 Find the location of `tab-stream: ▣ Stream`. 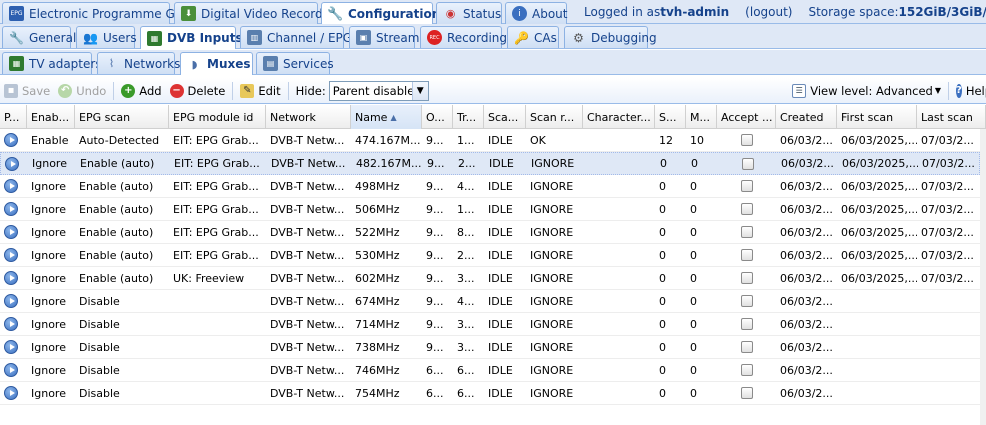

tab-stream: ▣ Stream is located at coordinates (384, 37).